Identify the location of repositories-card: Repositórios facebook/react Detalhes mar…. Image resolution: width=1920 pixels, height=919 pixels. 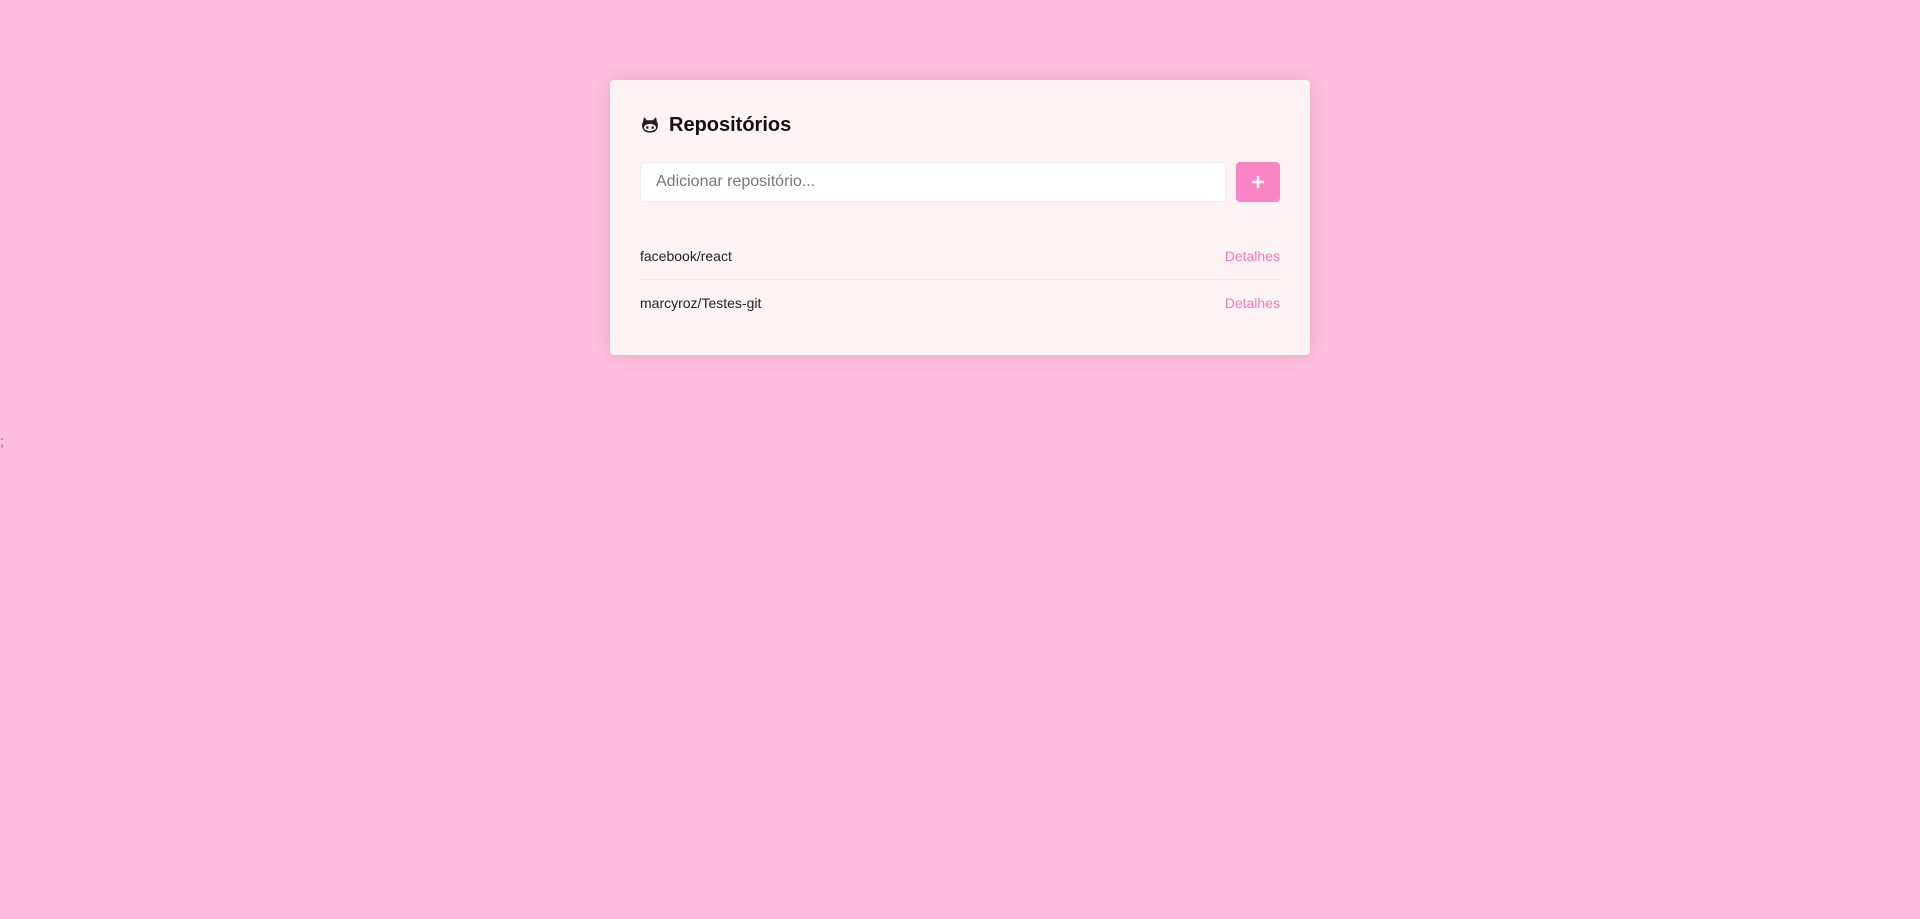
(960, 217).